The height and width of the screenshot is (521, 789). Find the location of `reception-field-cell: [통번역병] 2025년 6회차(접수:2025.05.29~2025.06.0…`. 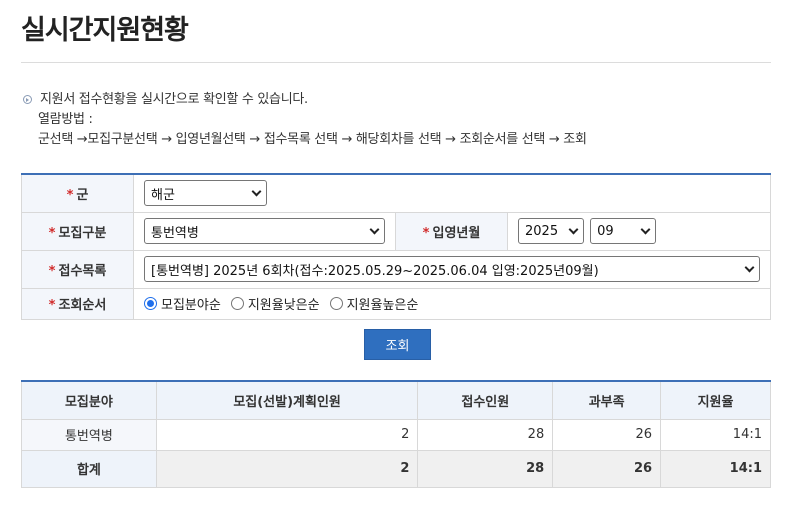

reception-field-cell: [통번역병] 2025년 6회차(접수:2025.05.29~2025.06.0… is located at coordinates (452, 269).